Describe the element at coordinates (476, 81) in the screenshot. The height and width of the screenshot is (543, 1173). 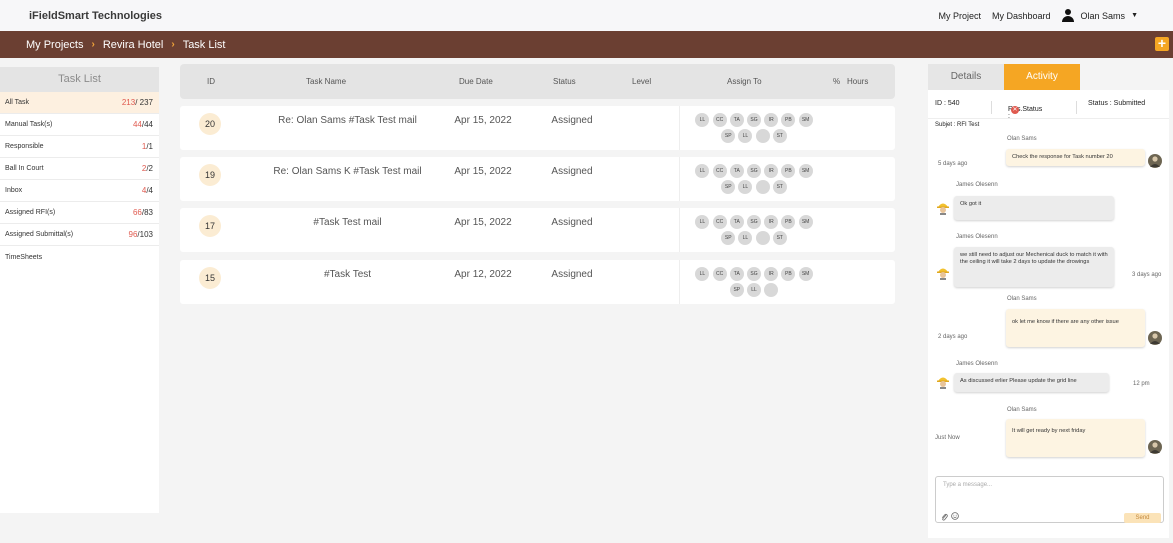
I see `col-header-due-date: Due Date` at that location.